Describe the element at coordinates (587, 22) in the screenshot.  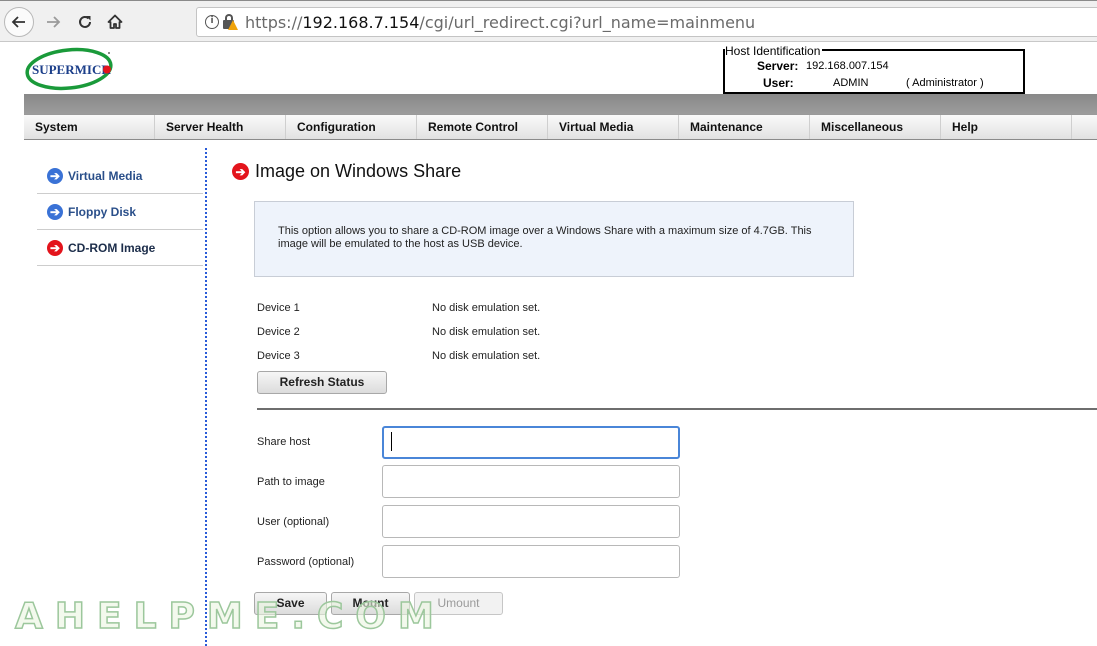
I see `url-path: /cgi/url_redirect.cgi?url_name=mainmenu` at that location.